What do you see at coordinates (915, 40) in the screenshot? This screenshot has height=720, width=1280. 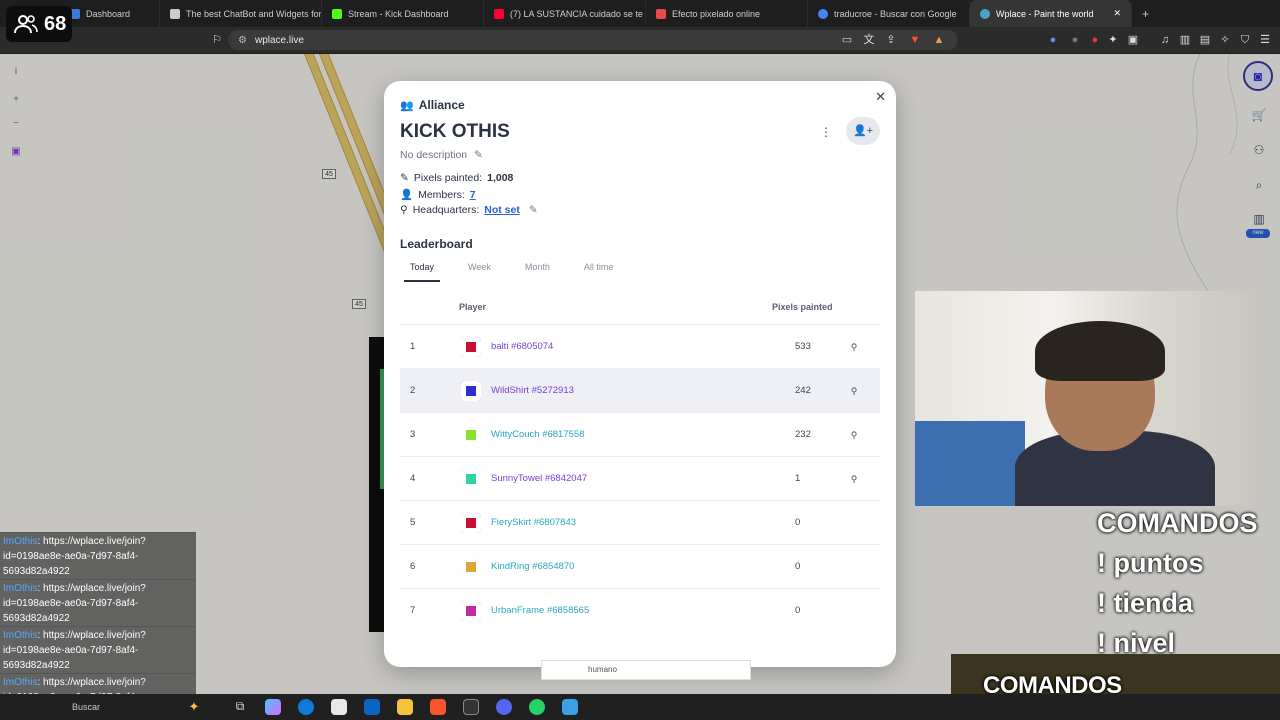 I see `brave-shield-icon: ▼` at bounding box center [915, 40].